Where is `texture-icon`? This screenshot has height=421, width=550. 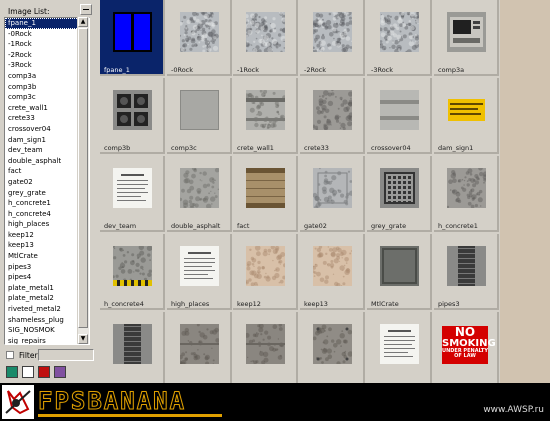
texture-icon is located at coordinates (44, 372).